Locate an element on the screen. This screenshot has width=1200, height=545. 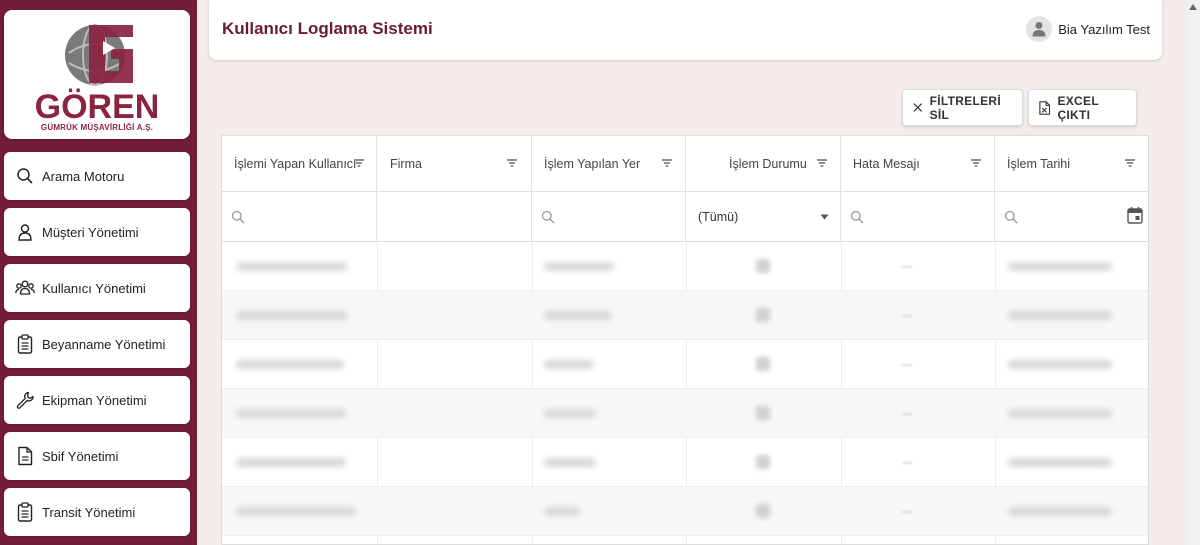
column-header-label: İşlem Yapılan Yer is located at coordinates (592, 164).